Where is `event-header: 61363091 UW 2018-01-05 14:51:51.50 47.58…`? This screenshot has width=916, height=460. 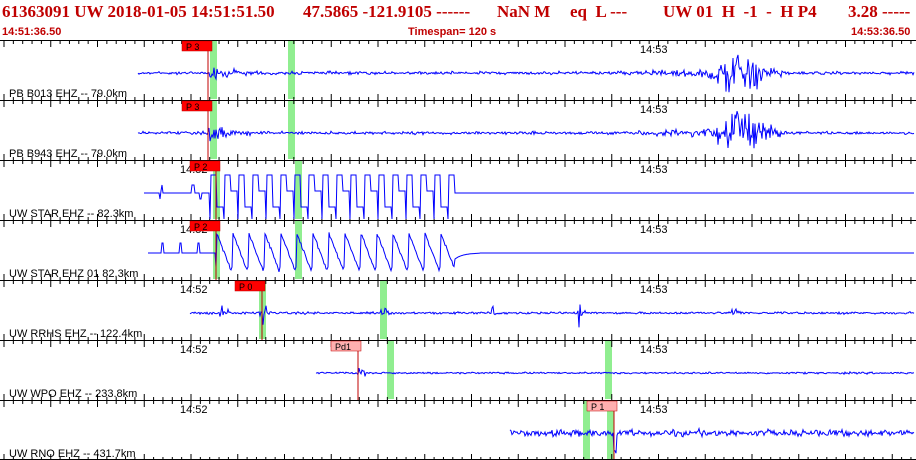
event-header: 61363091 UW 2018-01-05 14:51:51.50 47.58… is located at coordinates (458, 20).